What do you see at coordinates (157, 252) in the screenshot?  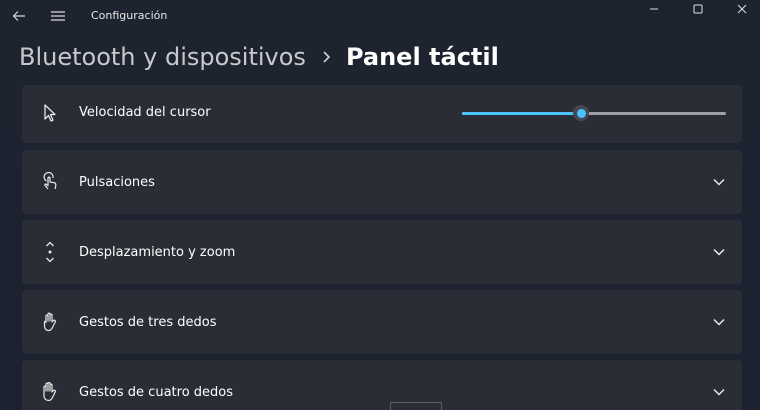 I see `setting-label-scroll-zoom: Desplazamiento y zoom` at bounding box center [157, 252].